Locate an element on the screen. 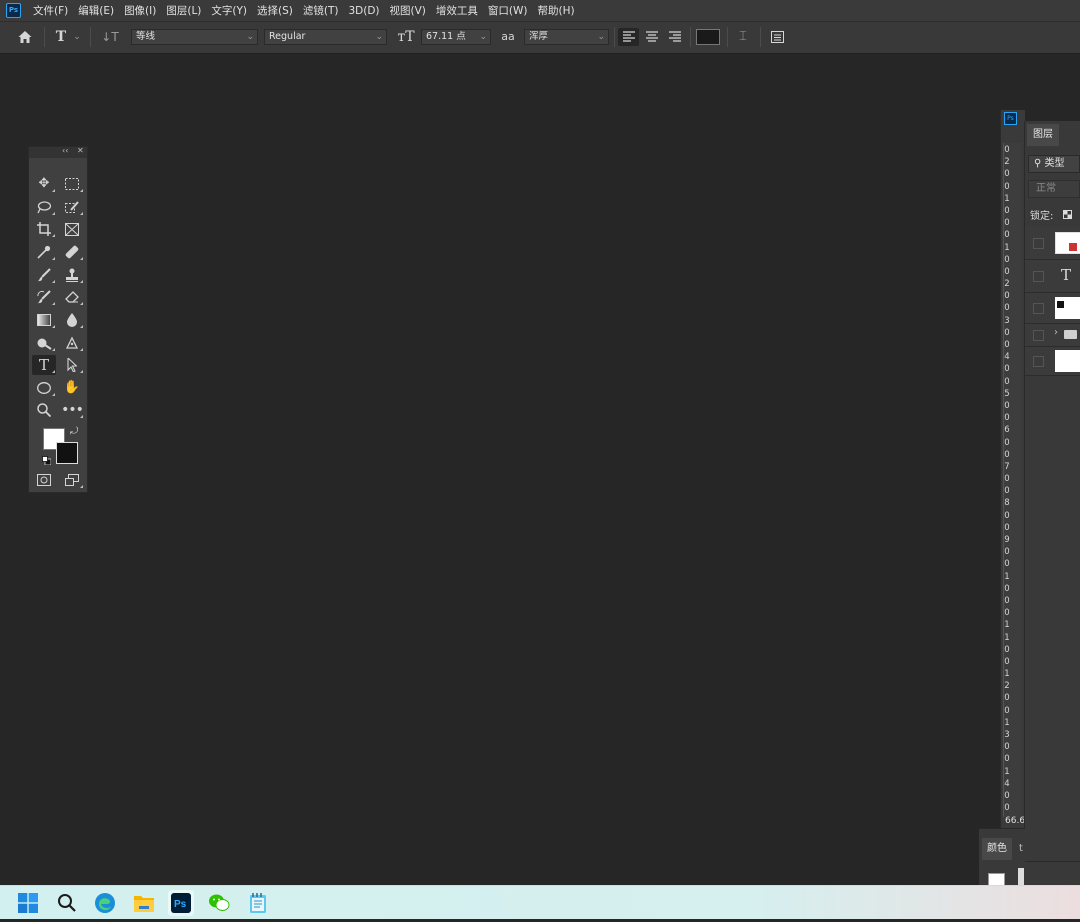 The height and width of the screenshot is (922, 1080). quick-mask-icon is located at coordinates (44, 480).